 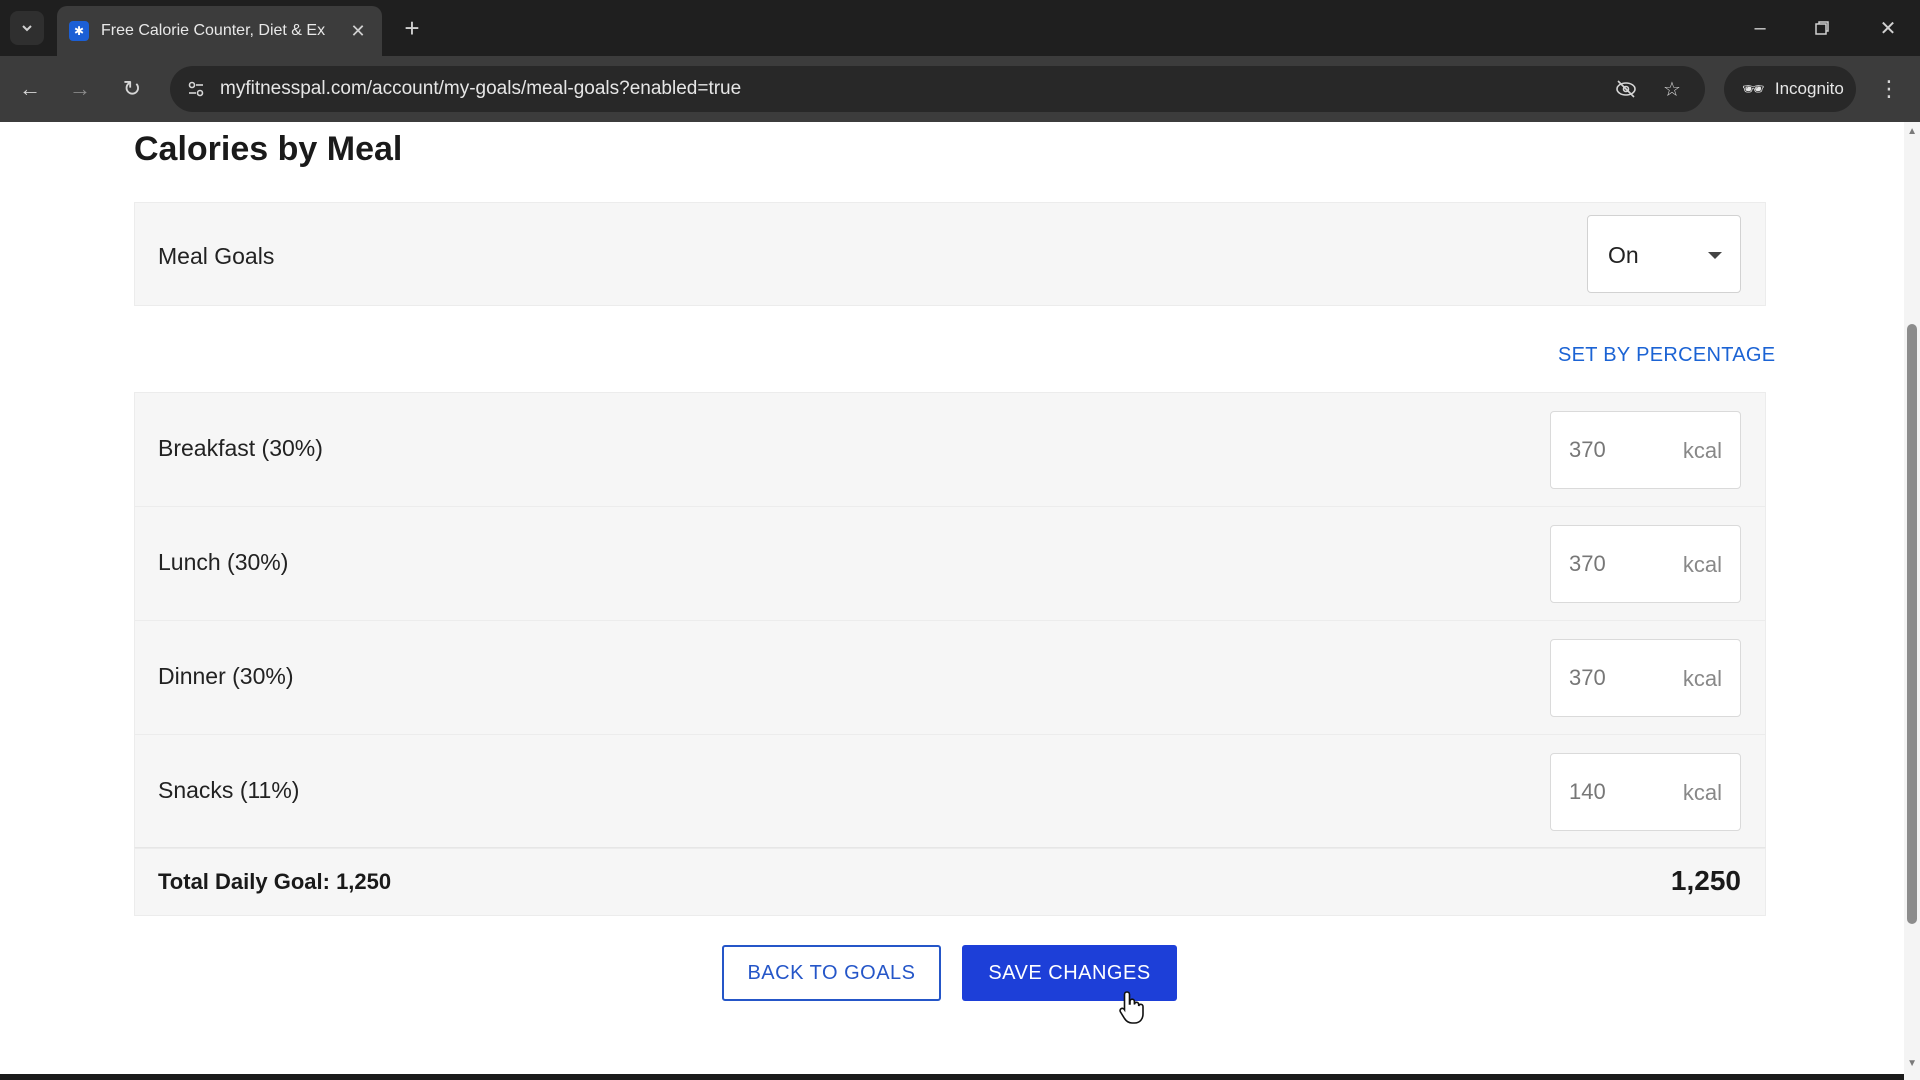 What do you see at coordinates (950, 563) in the screenshot?
I see `meal-row-lunch: Lunch (30%) 370 kcal` at bounding box center [950, 563].